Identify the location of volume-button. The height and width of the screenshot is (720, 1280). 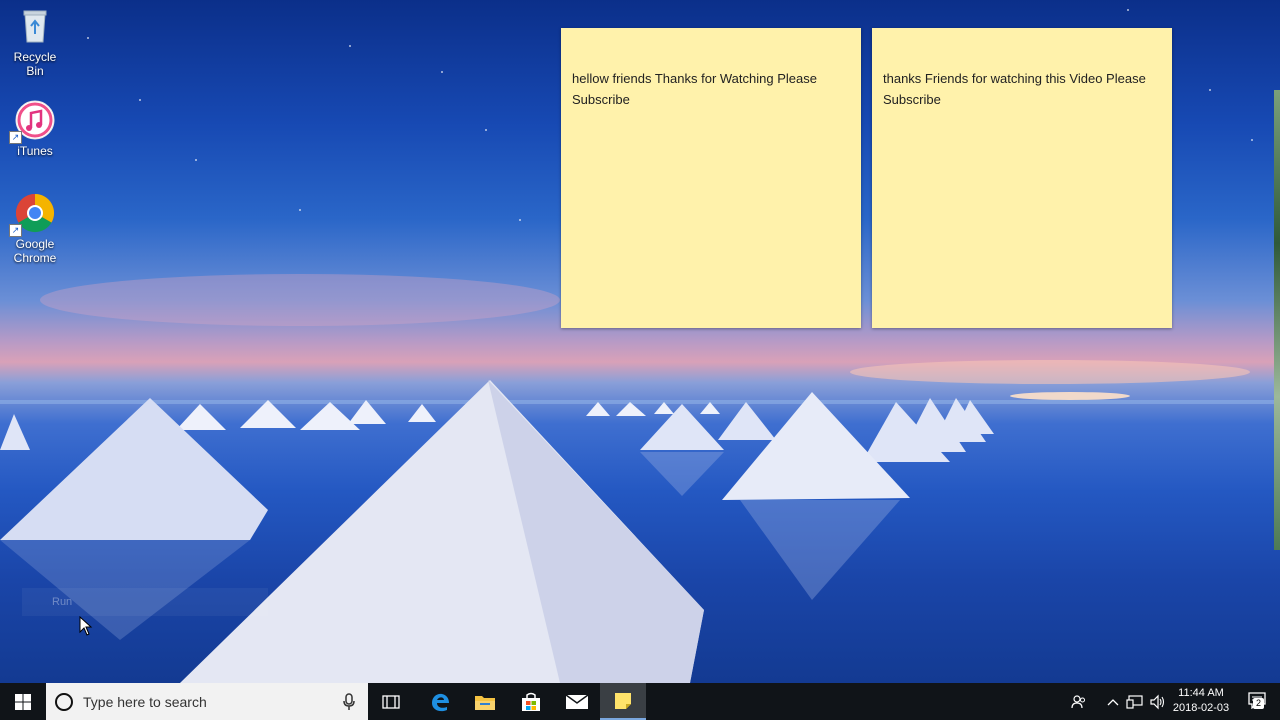
(1158, 701).